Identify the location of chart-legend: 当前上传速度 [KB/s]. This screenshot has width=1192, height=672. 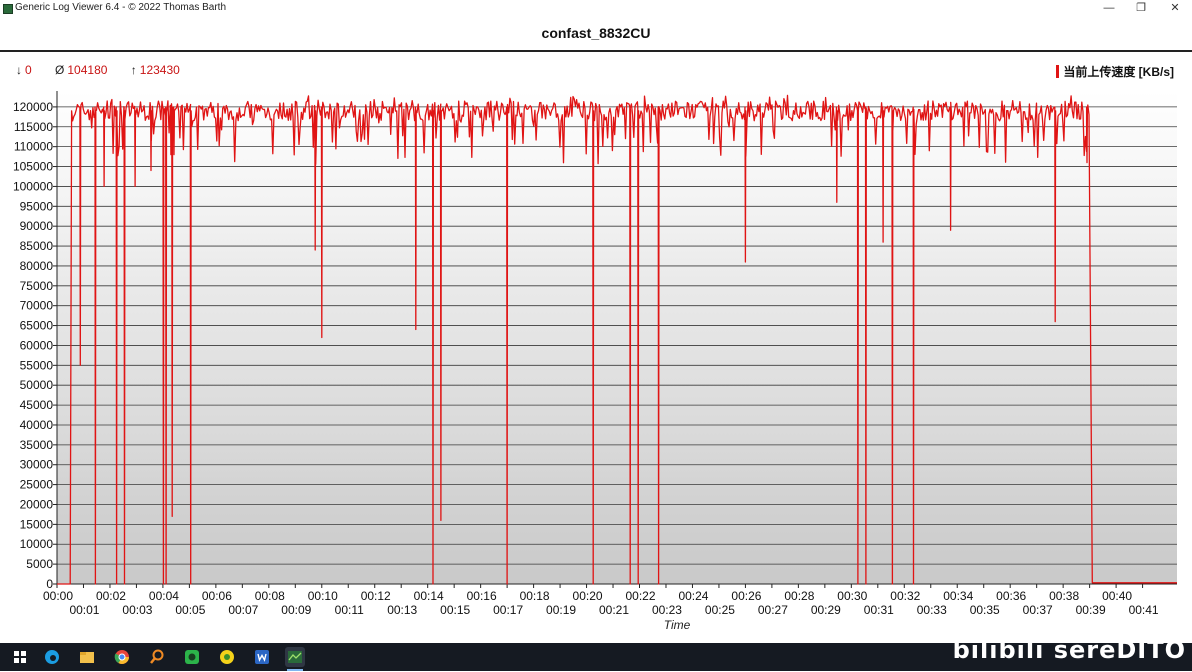
(1115, 71).